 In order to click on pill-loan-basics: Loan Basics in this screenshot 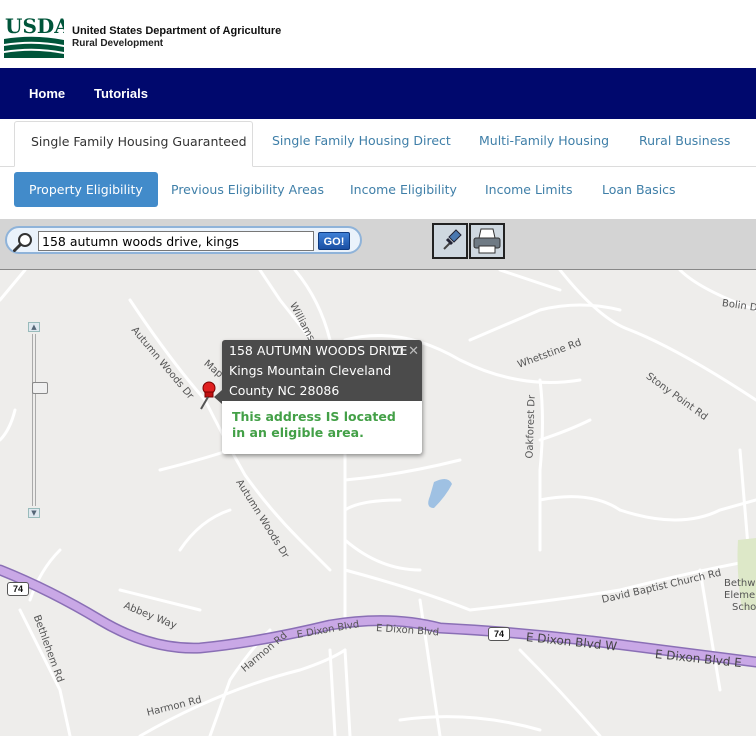, I will do `click(639, 189)`.